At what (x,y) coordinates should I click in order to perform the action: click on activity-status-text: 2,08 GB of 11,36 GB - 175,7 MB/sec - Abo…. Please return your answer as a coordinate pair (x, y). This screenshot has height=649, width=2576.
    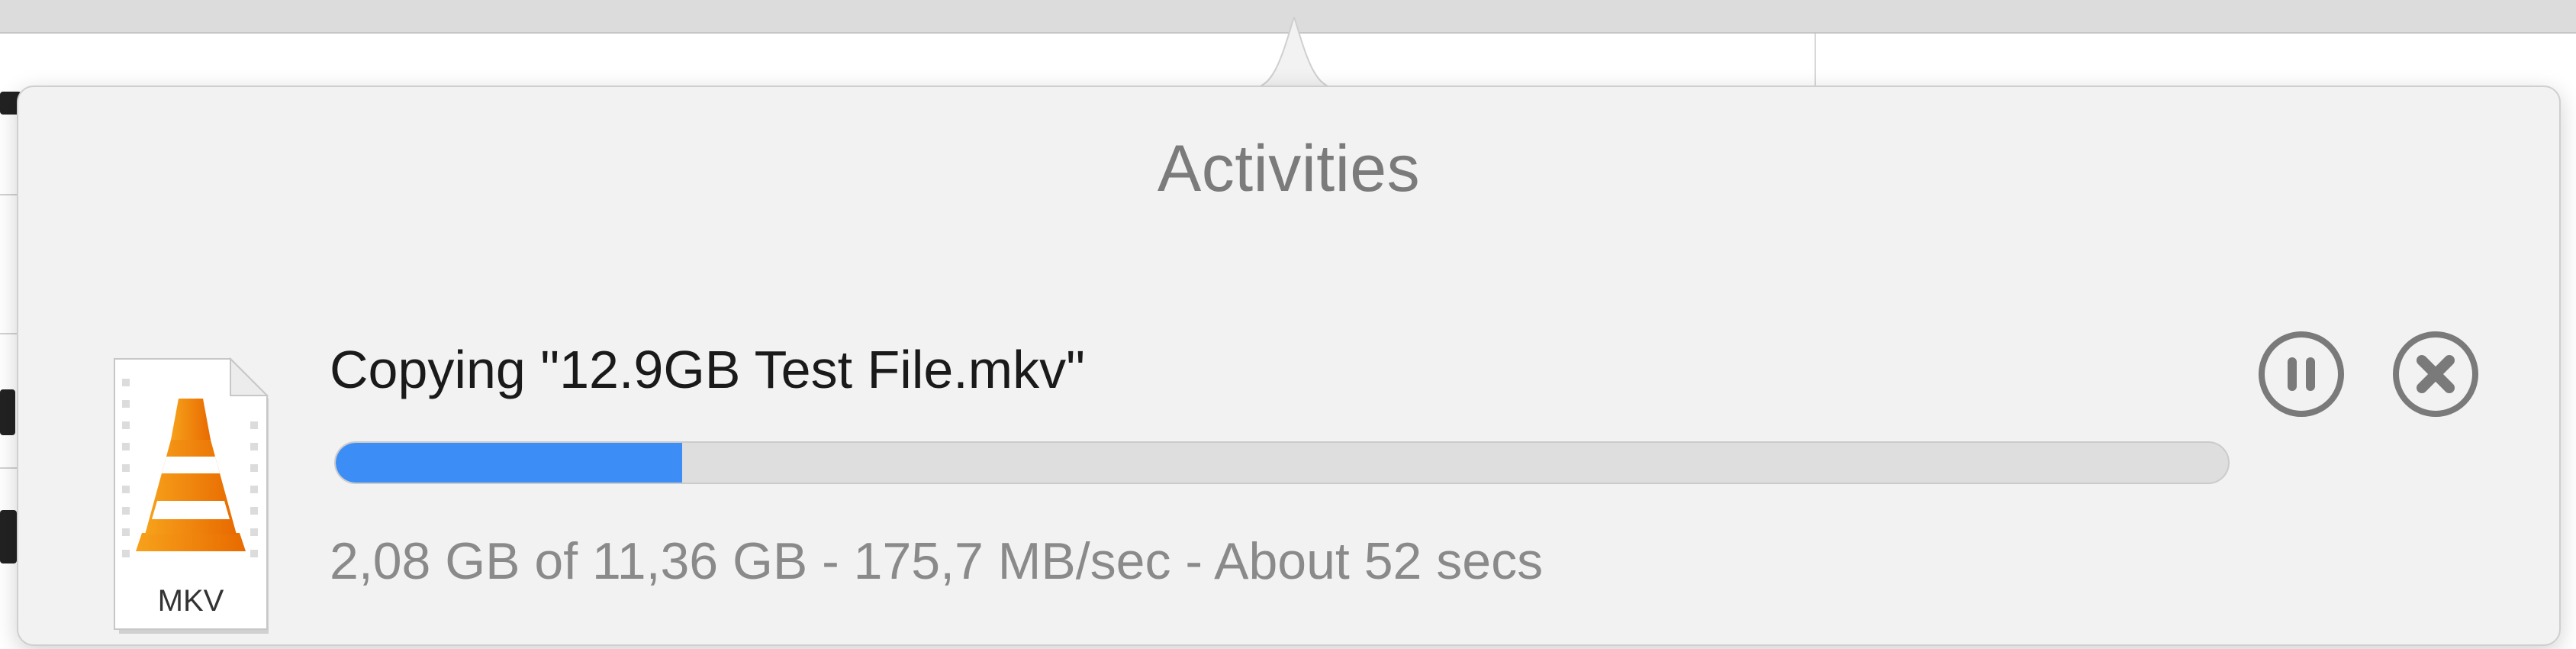
    Looking at the image, I should click on (937, 561).